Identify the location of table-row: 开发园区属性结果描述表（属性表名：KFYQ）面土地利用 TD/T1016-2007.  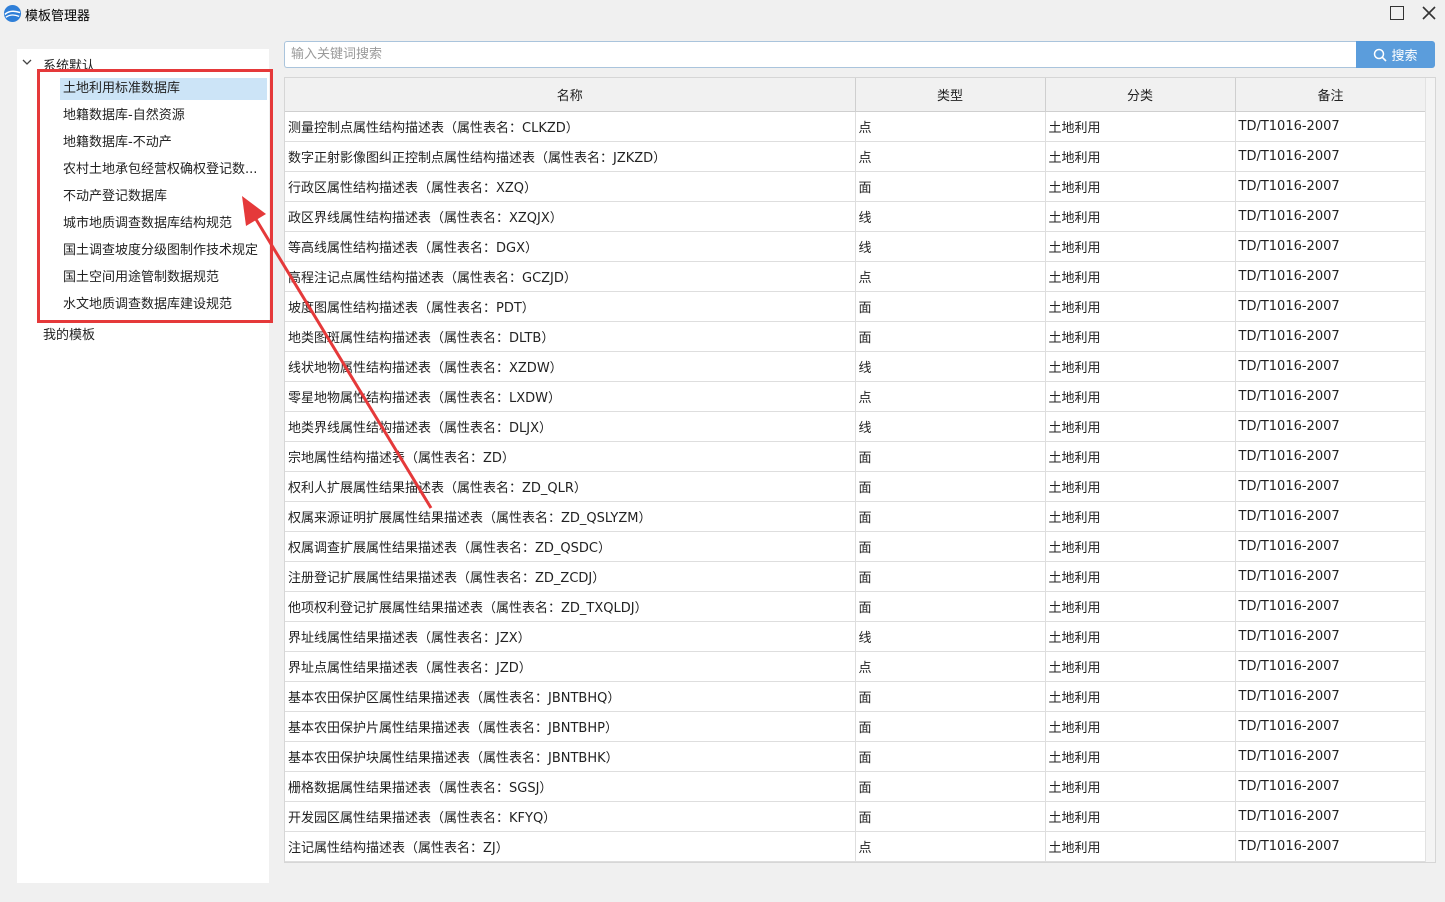
(856, 816).